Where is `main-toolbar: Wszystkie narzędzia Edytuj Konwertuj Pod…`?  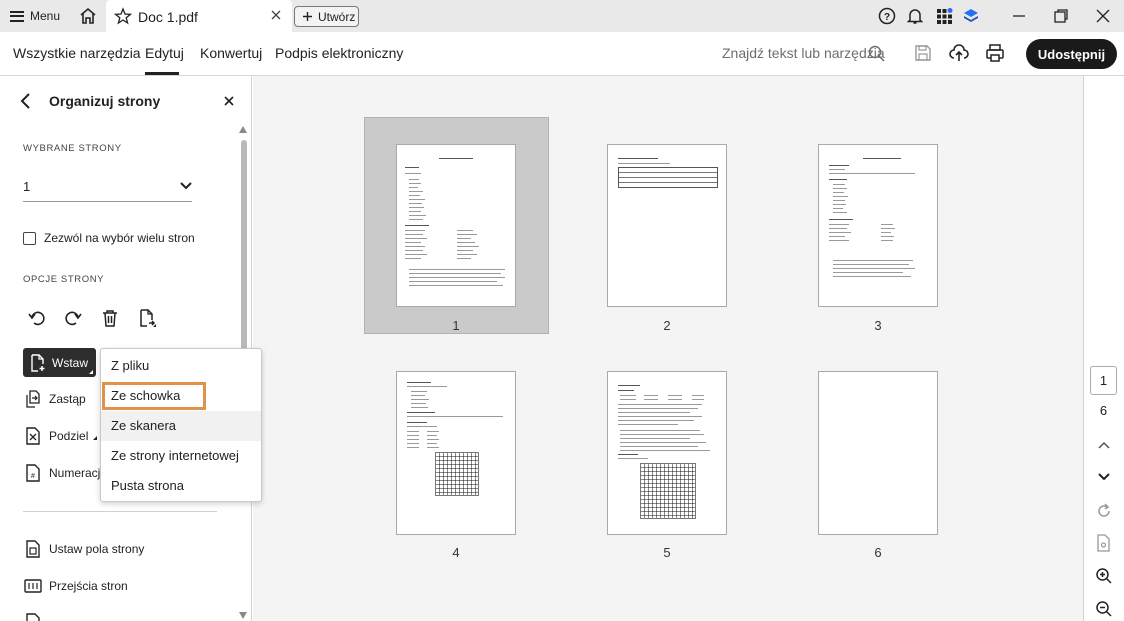 main-toolbar: Wszystkie narzędzia Edytuj Konwertuj Pod… is located at coordinates (562, 54).